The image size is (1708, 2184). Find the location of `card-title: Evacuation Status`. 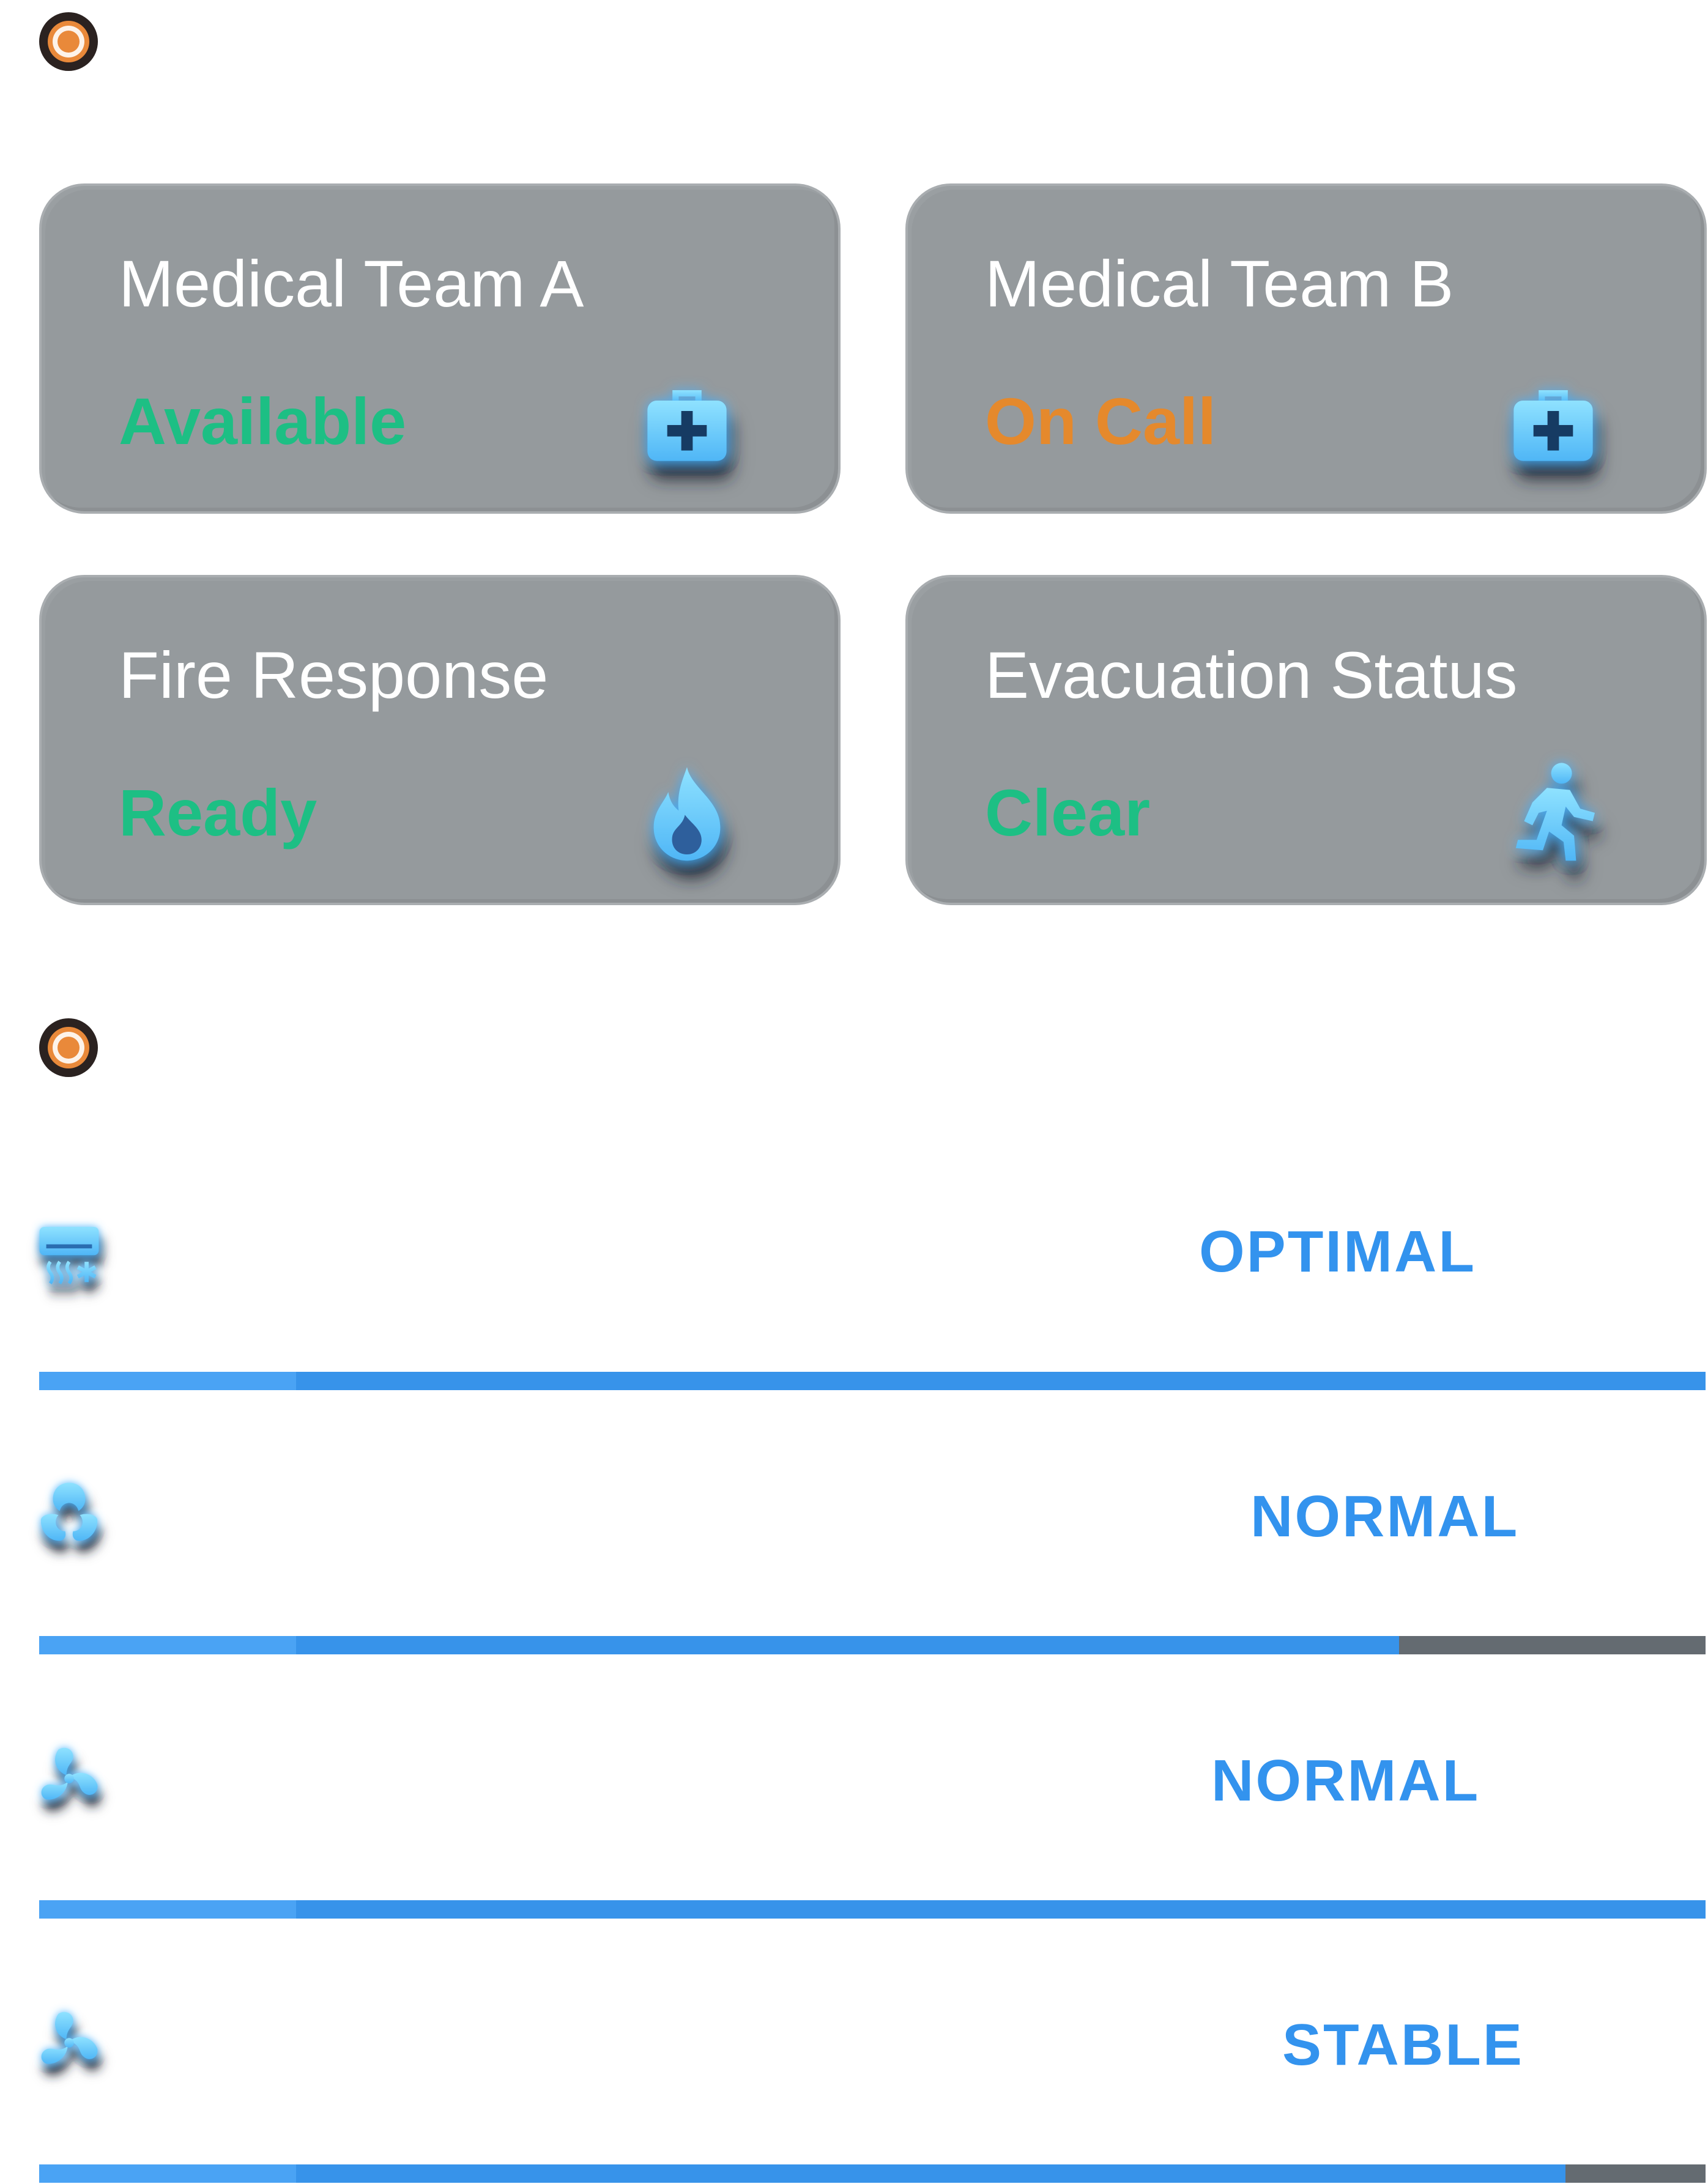

card-title: Evacuation Status is located at coordinates (1251, 675).